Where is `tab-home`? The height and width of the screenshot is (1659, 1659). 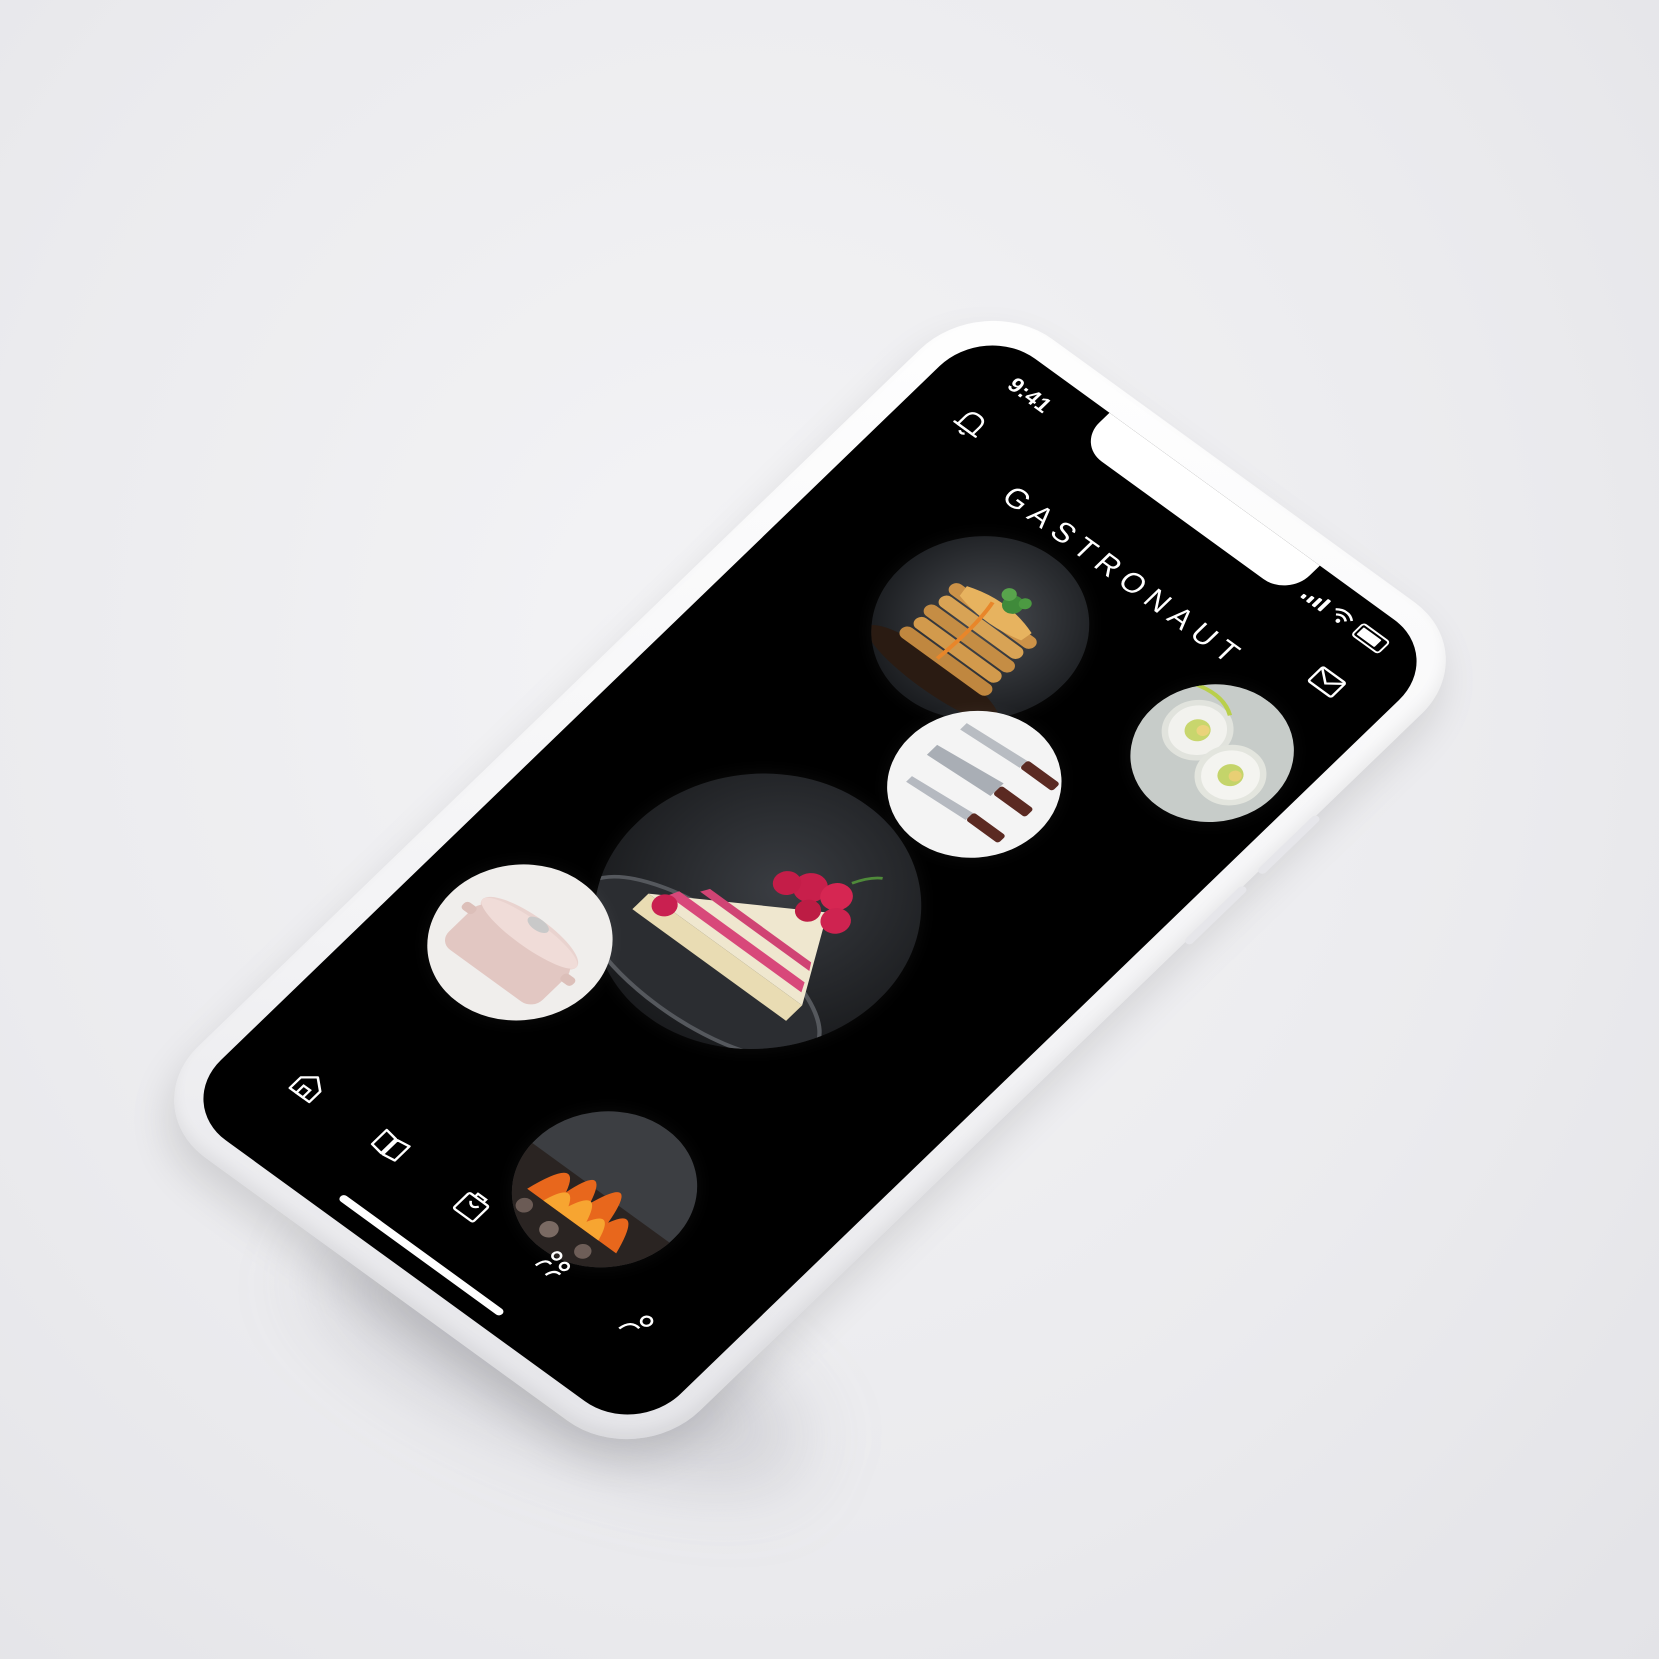 tab-home is located at coordinates (308, 1085).